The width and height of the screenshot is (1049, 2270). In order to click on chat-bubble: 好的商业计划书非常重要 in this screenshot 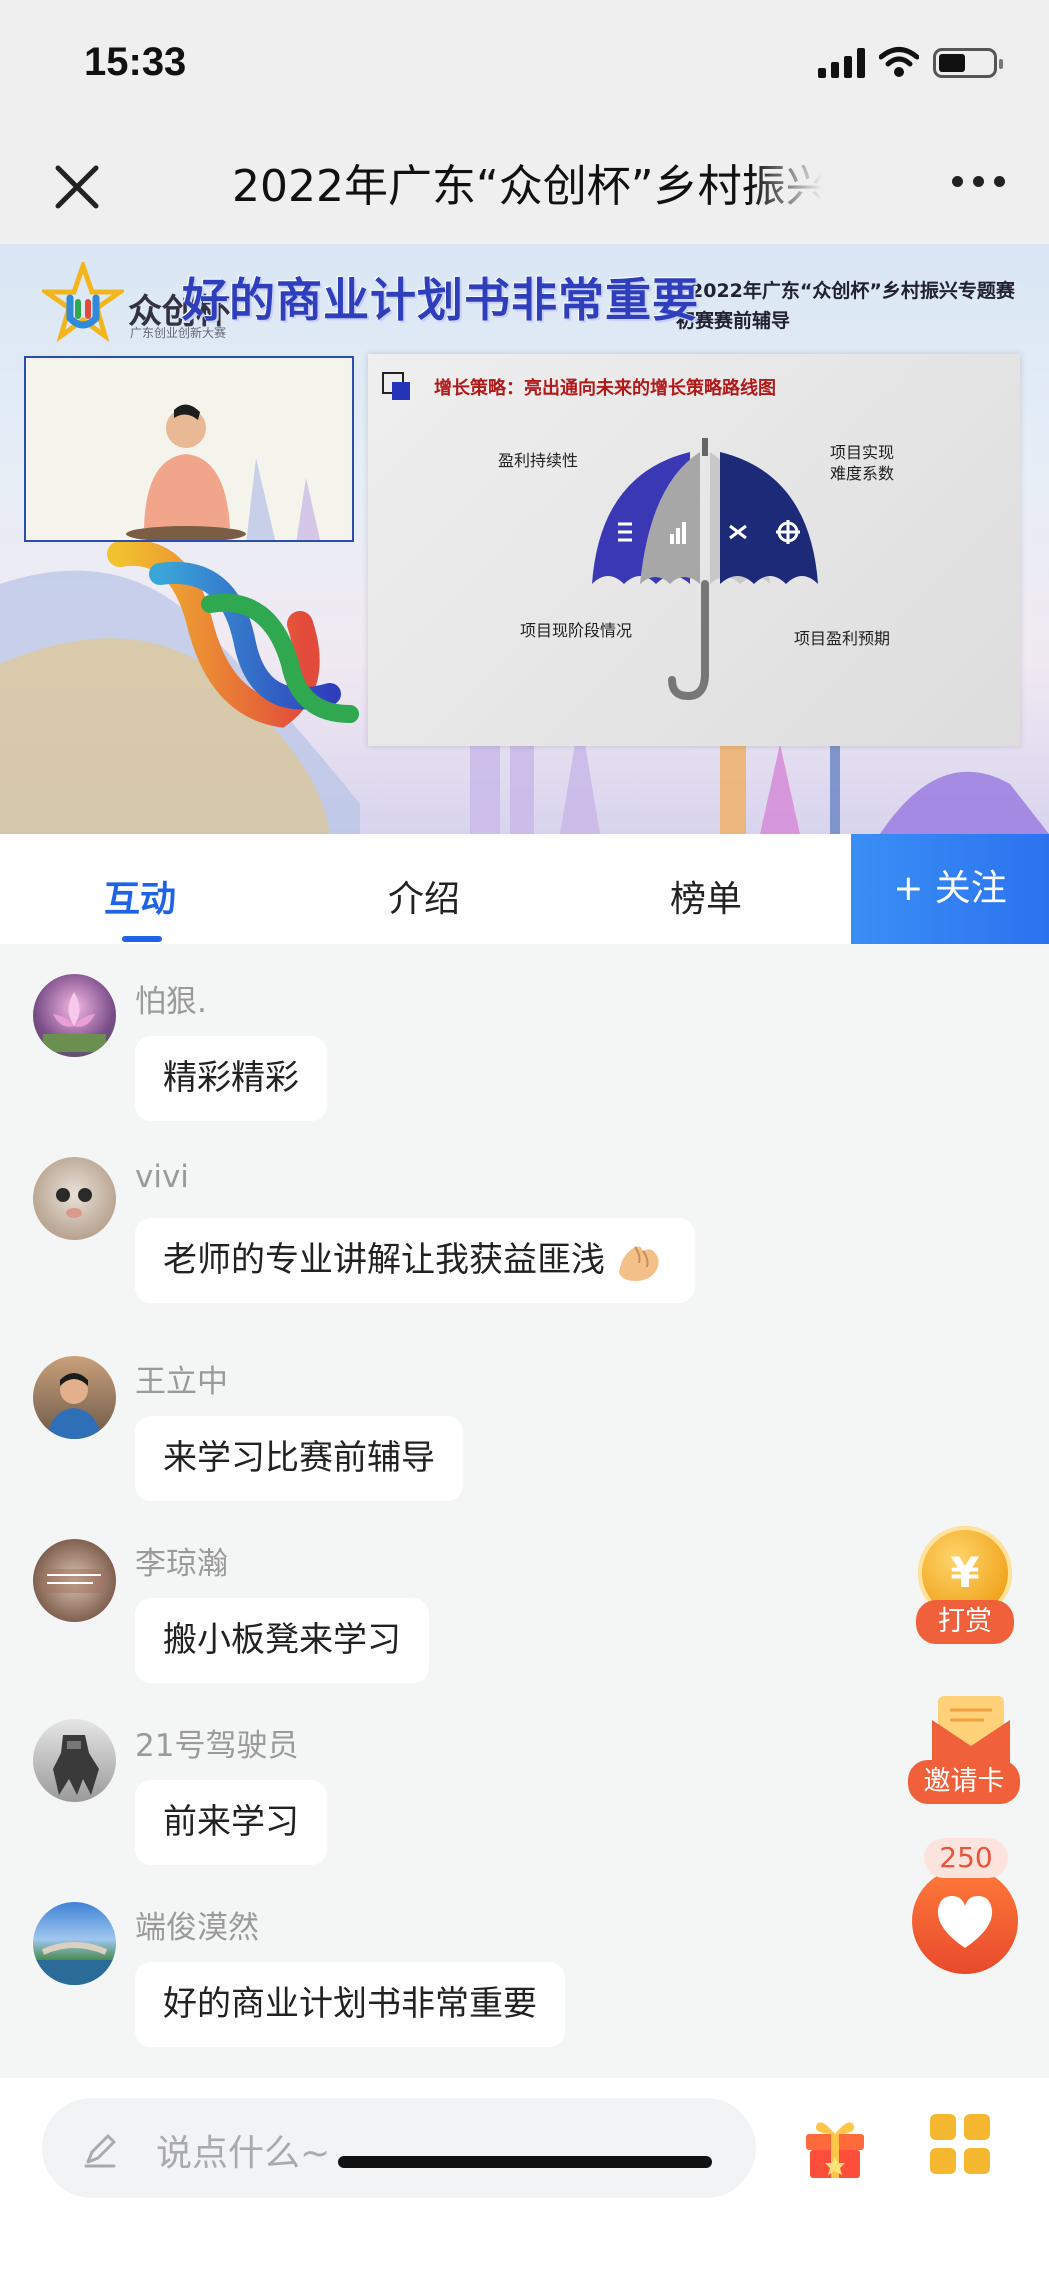, I will do `click(350, 2004)`.